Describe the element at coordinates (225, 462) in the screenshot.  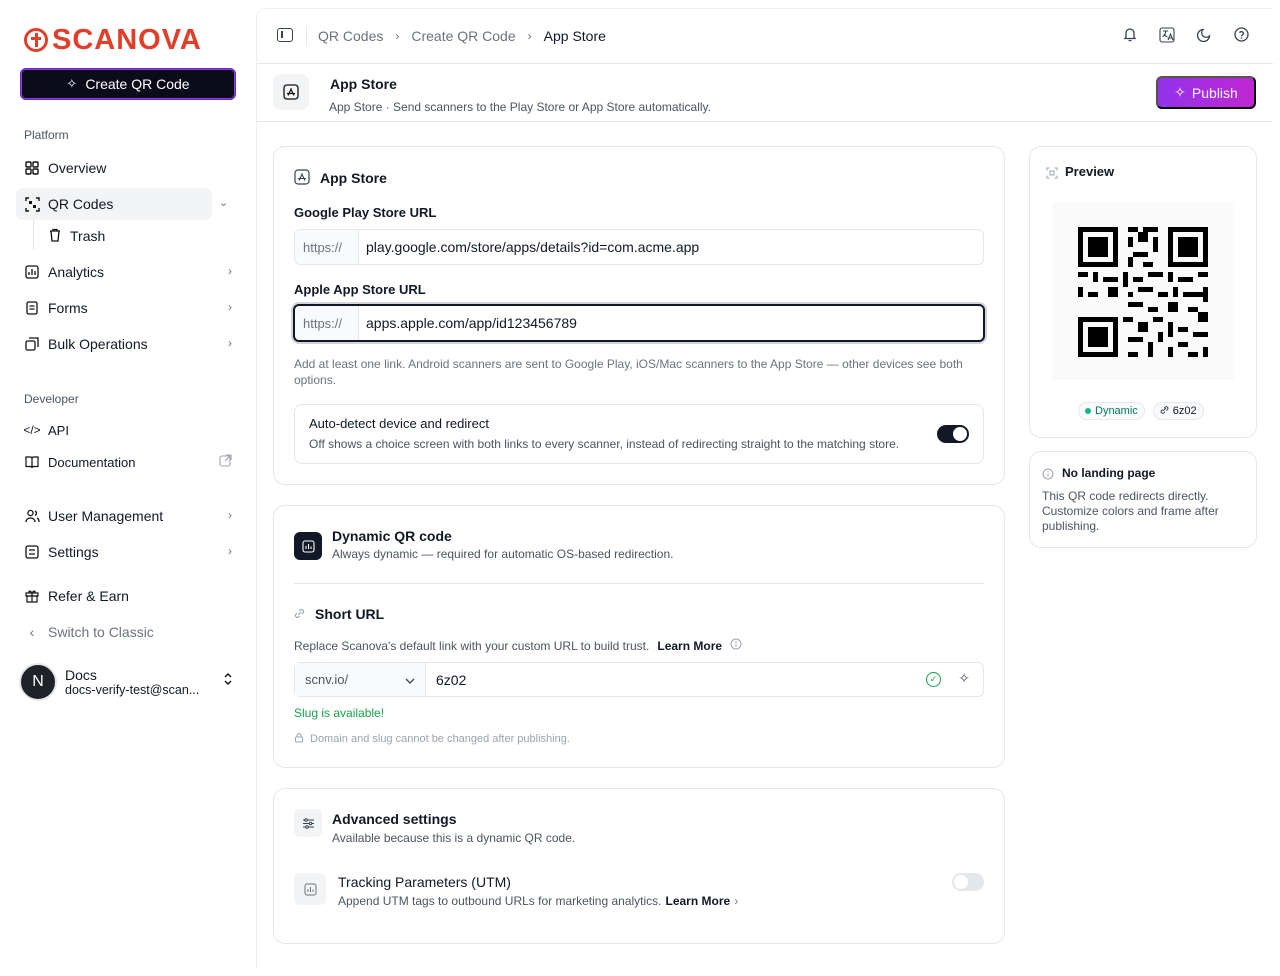
I see `external-link-icon` at that location.